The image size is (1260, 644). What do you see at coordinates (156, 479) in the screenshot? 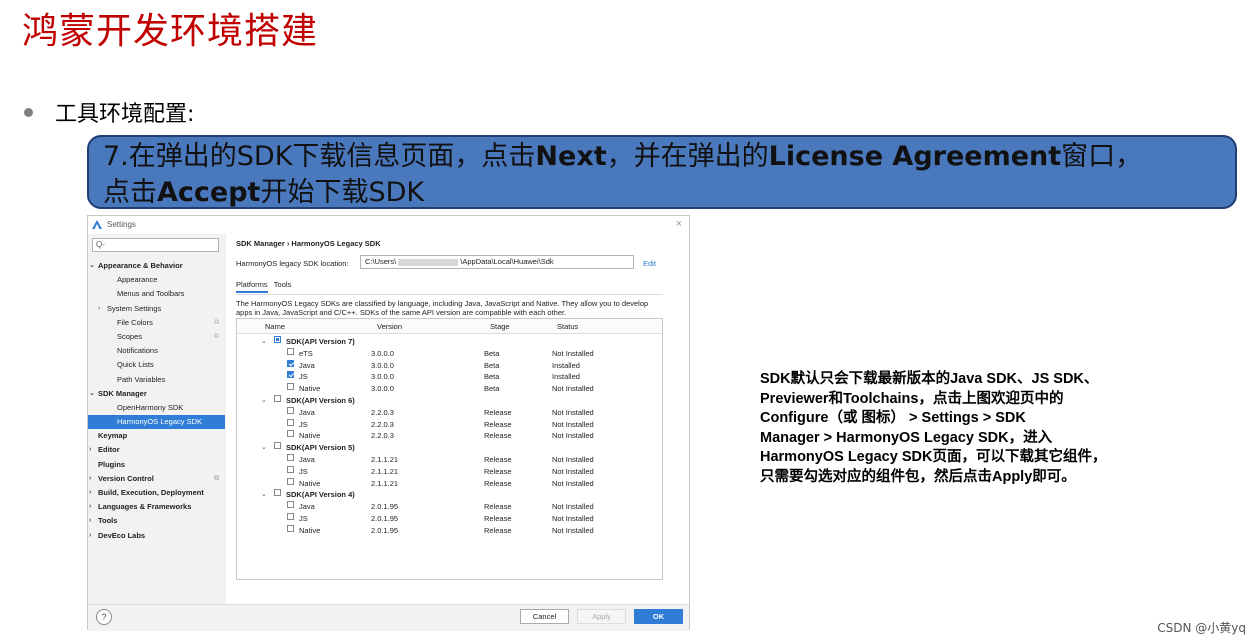
I see `sidebar-item: › Version Control ⧉` at bounding box center [156, 479].